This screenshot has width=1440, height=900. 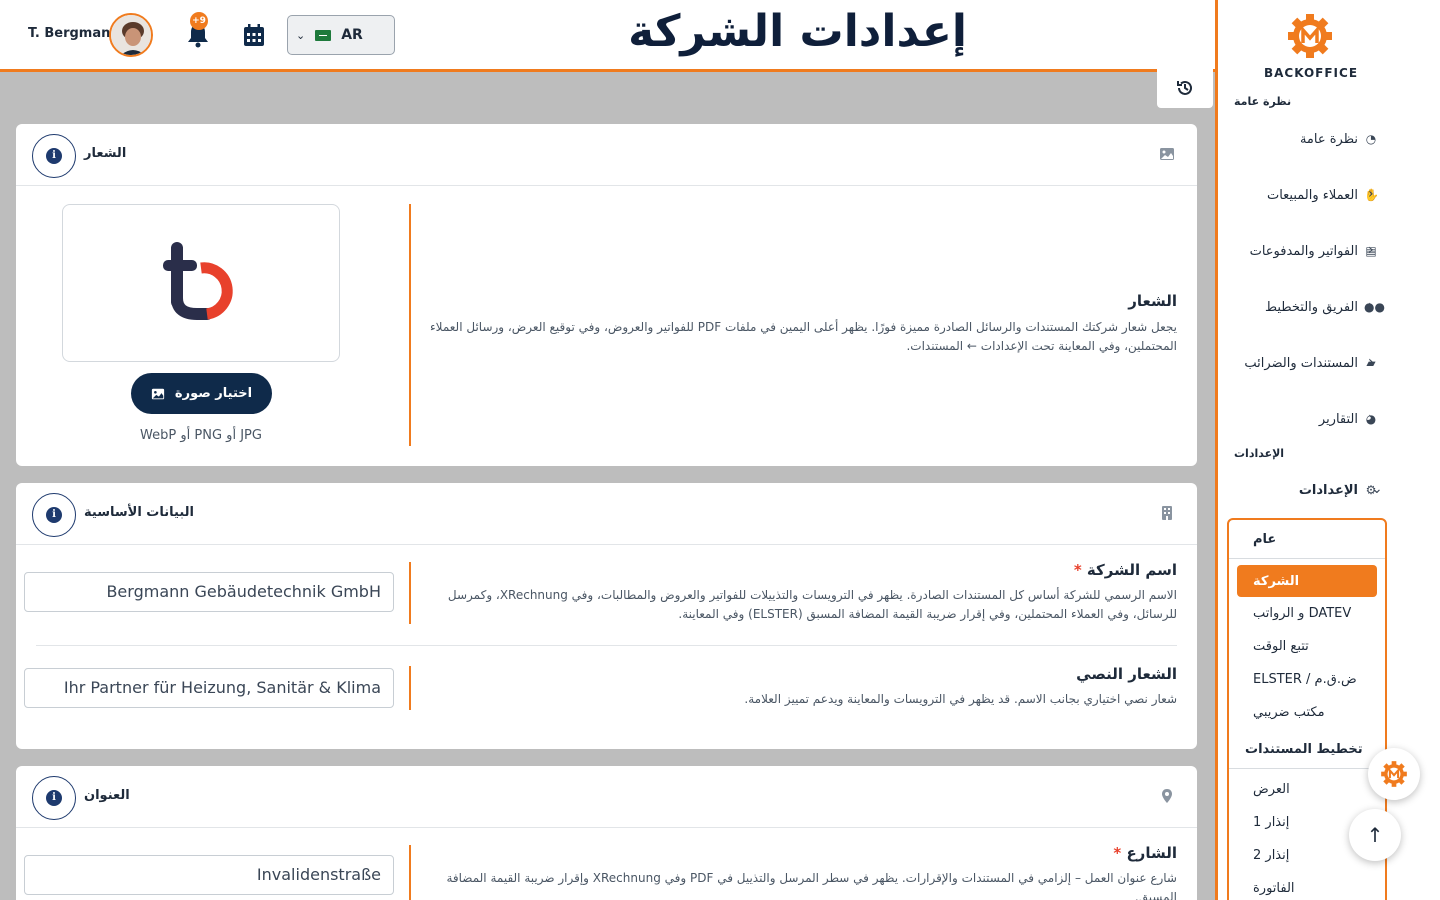 What do you see at coordinates (1312, 195) in the screenshot?
I see `sidebar-item-label: العملاء والمبيعات` at bounding box center [1312, 195].